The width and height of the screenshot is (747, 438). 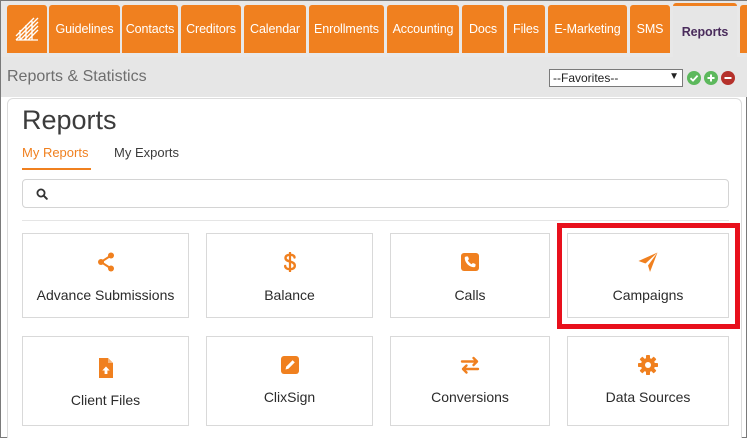 What do you see at coordinates (650, 29) in the screenshot?
I see `tab-sms: SMS` at bounding box center [650, 29].